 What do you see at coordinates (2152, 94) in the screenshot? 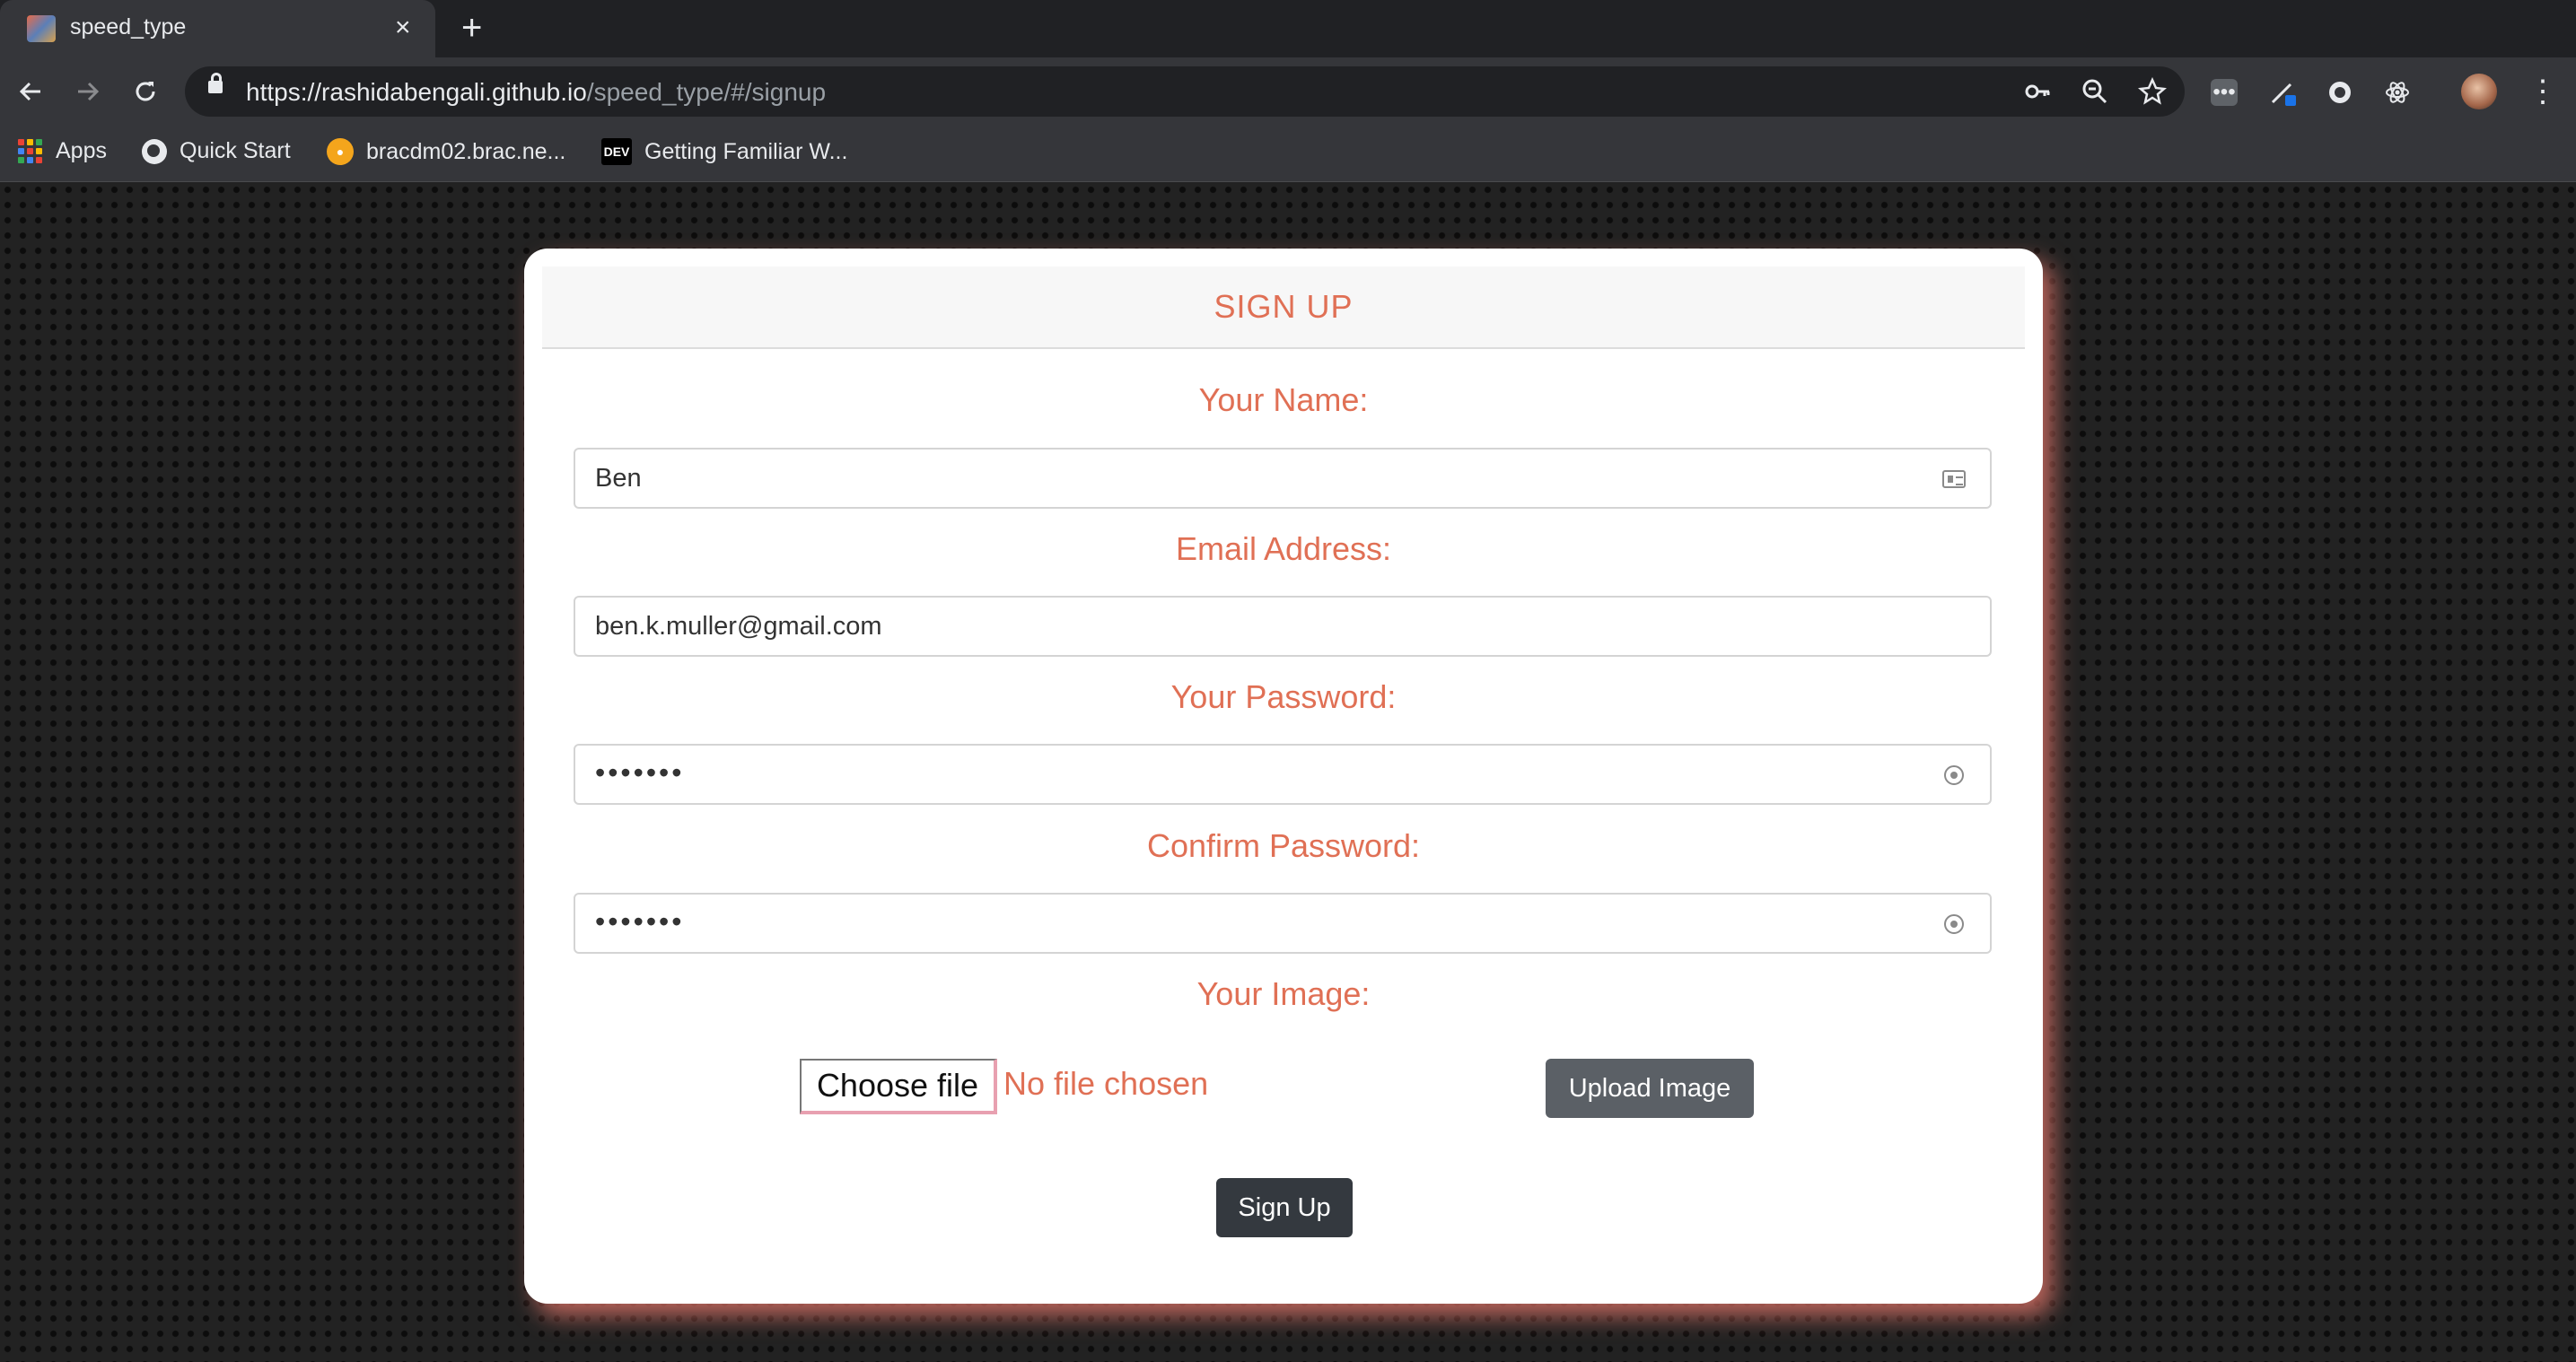
I see `bookmark-star-icon` at bounding box center [2152, 94].